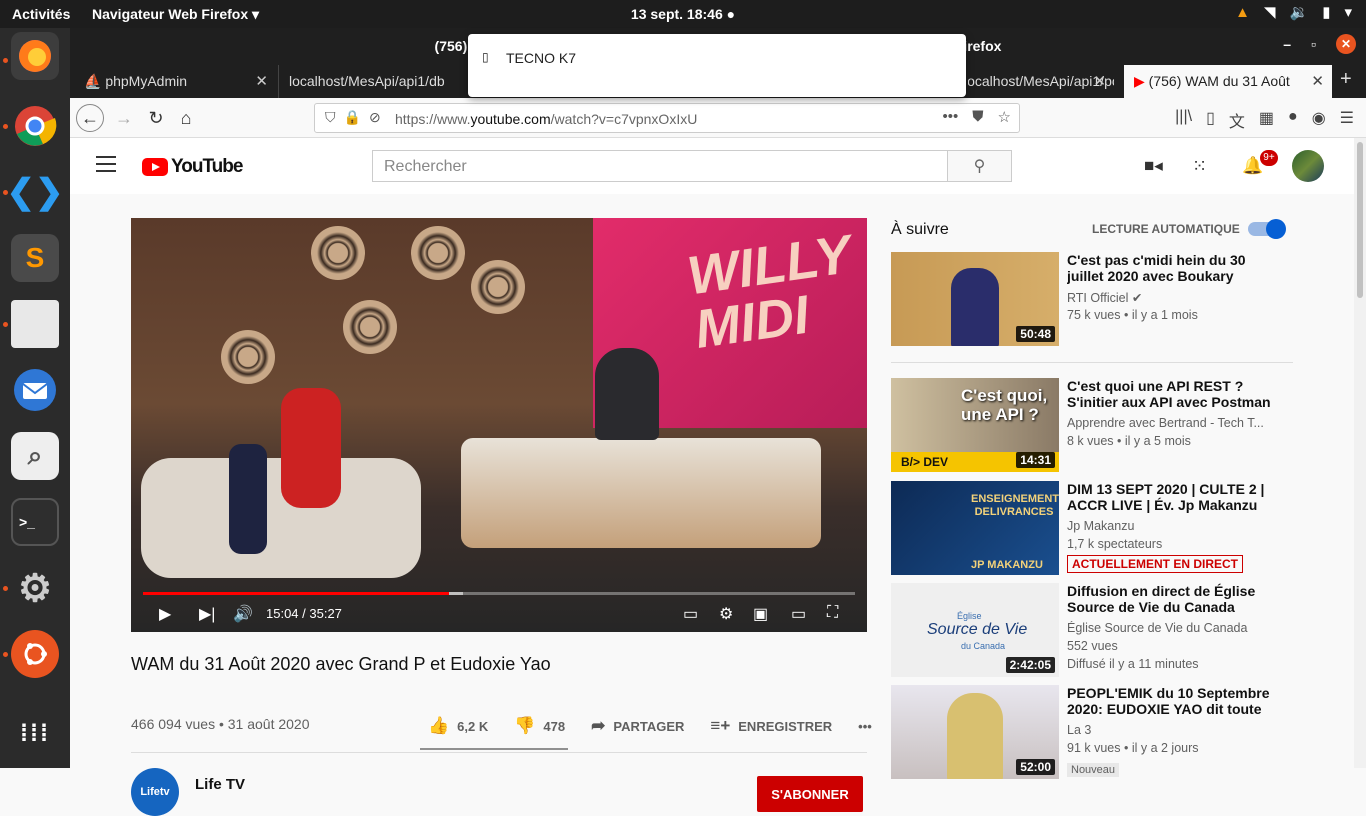  What do you see at coordinates (1172, 730) in the screenshot?
I see `rec-channel: La 3` at bounding box center [1172, 730].